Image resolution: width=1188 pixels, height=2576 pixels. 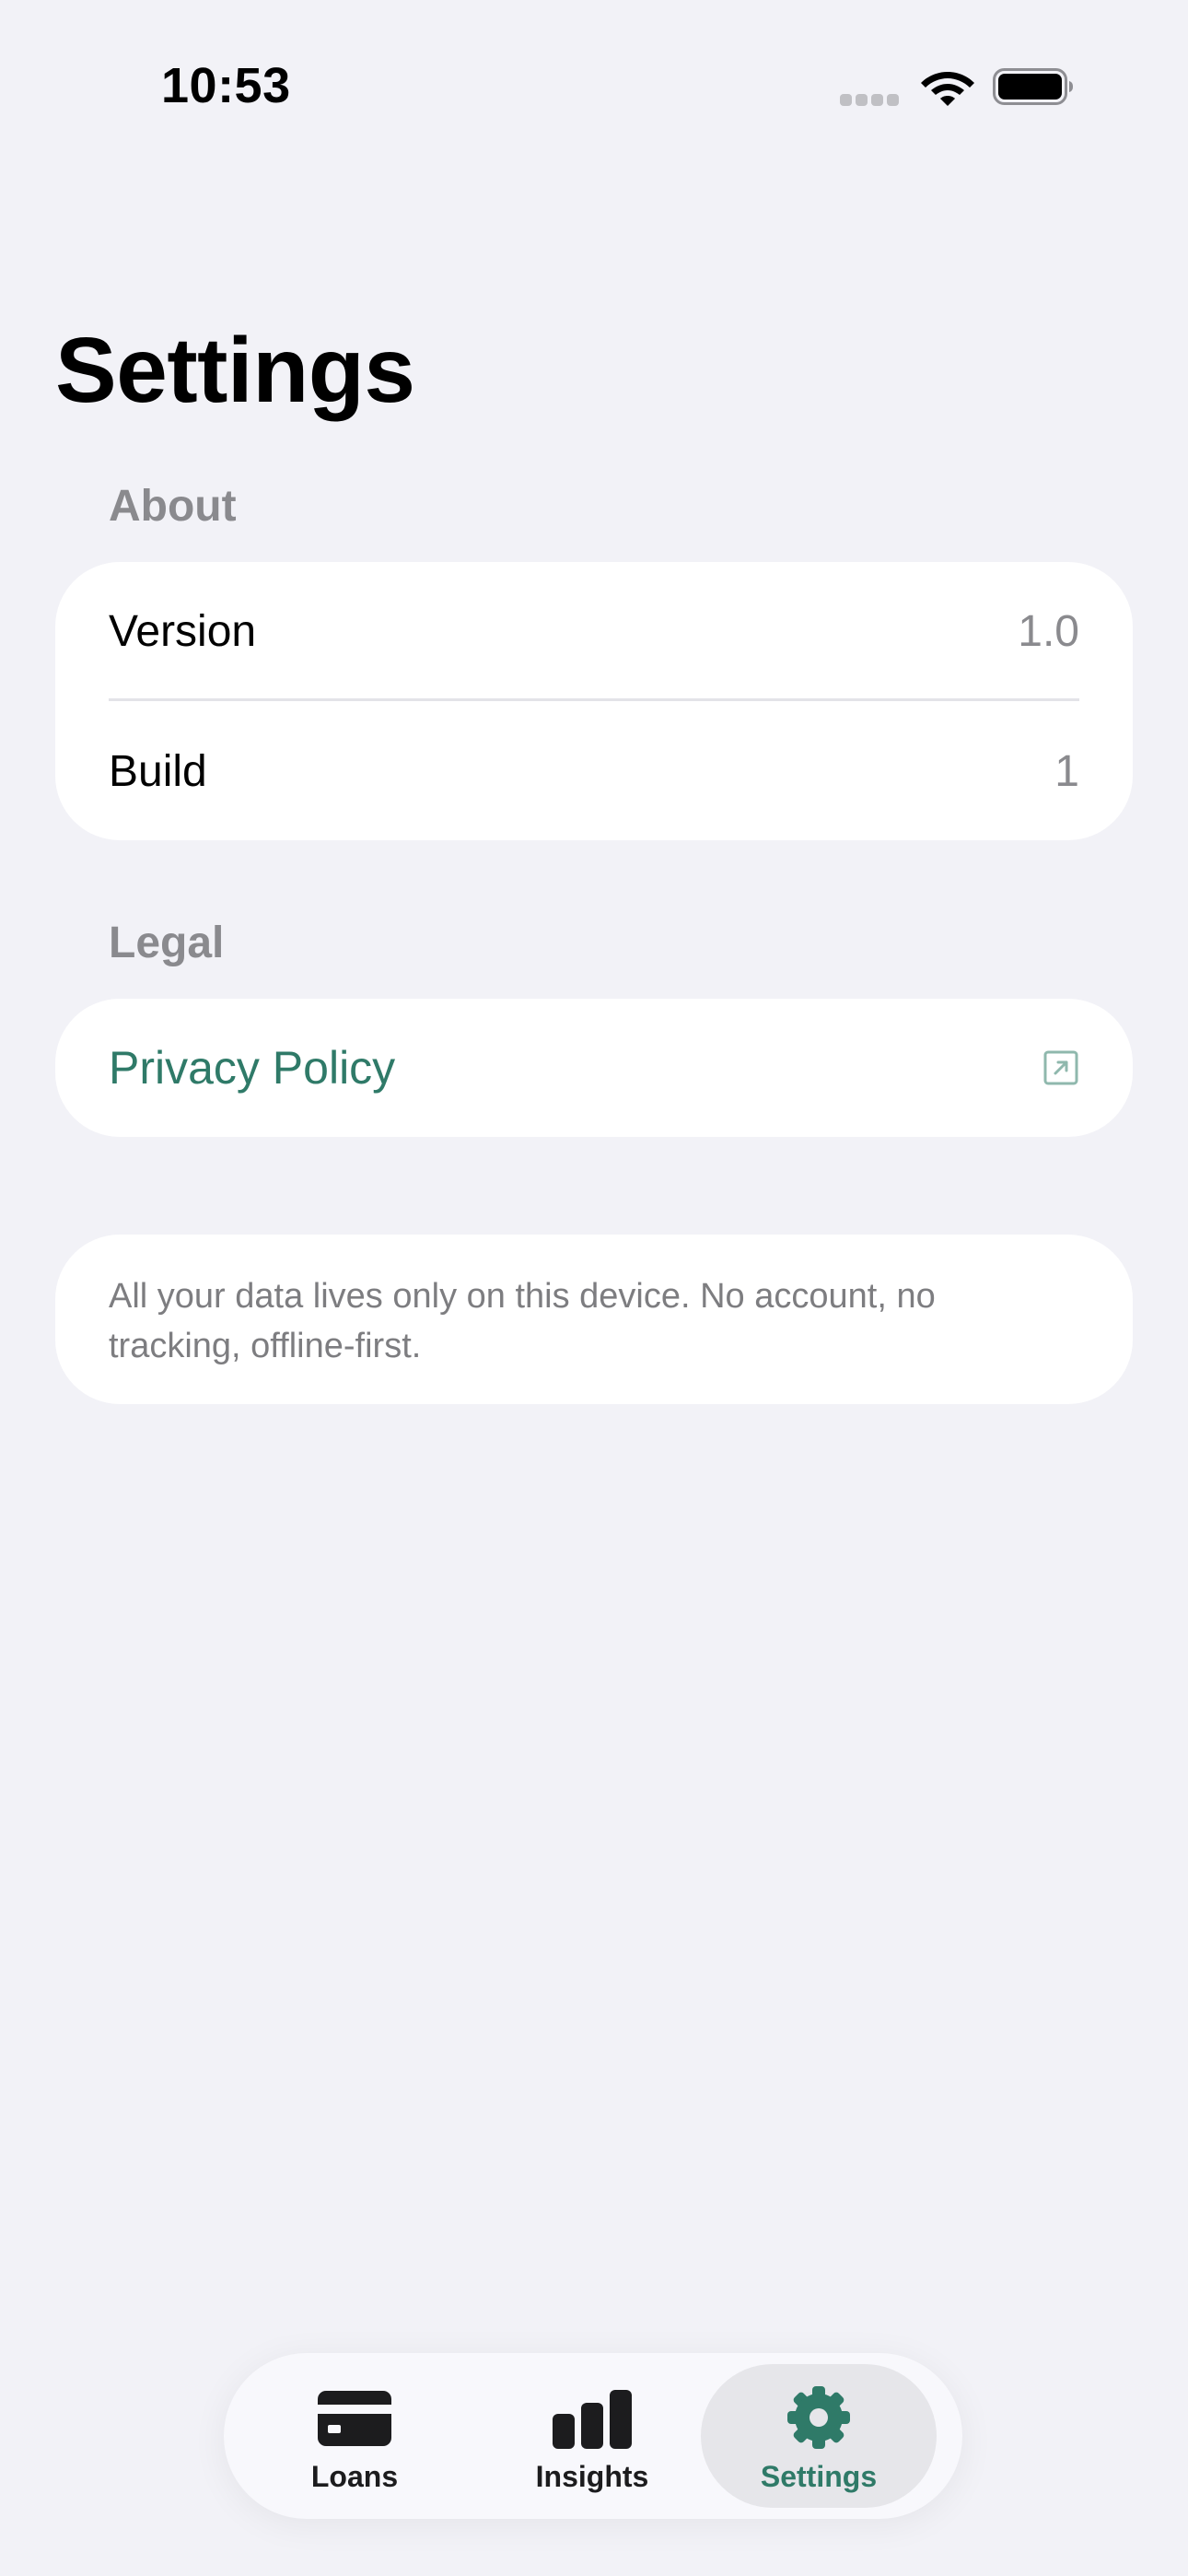 I want to click on section-header-legal: Legal, so click(x=167, y=943).